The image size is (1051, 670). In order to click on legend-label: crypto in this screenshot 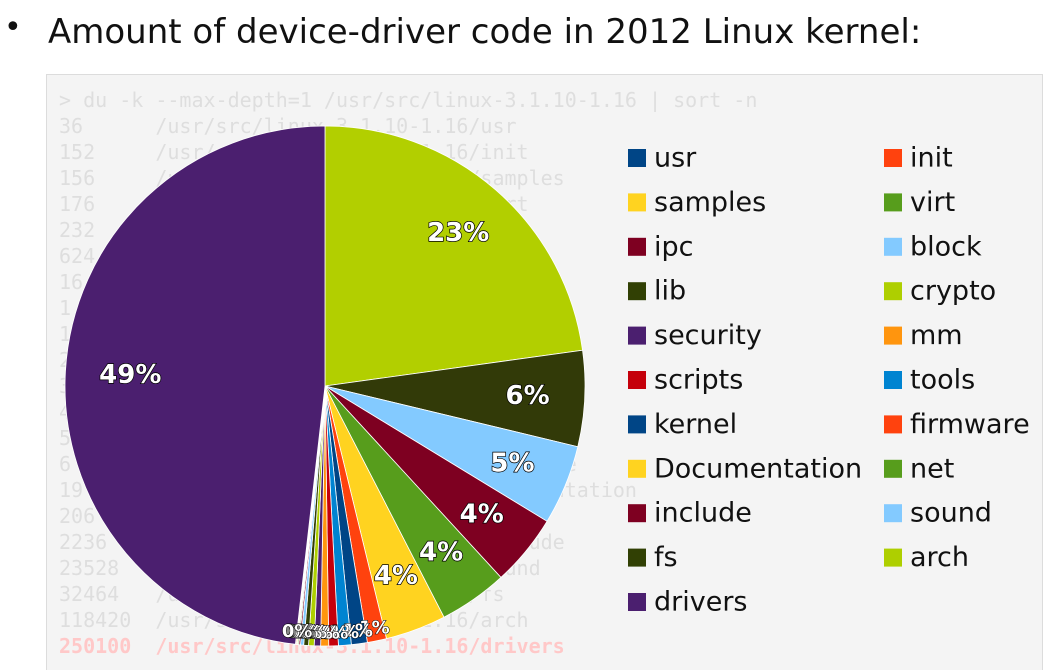, I will do `click(953, 291)`.